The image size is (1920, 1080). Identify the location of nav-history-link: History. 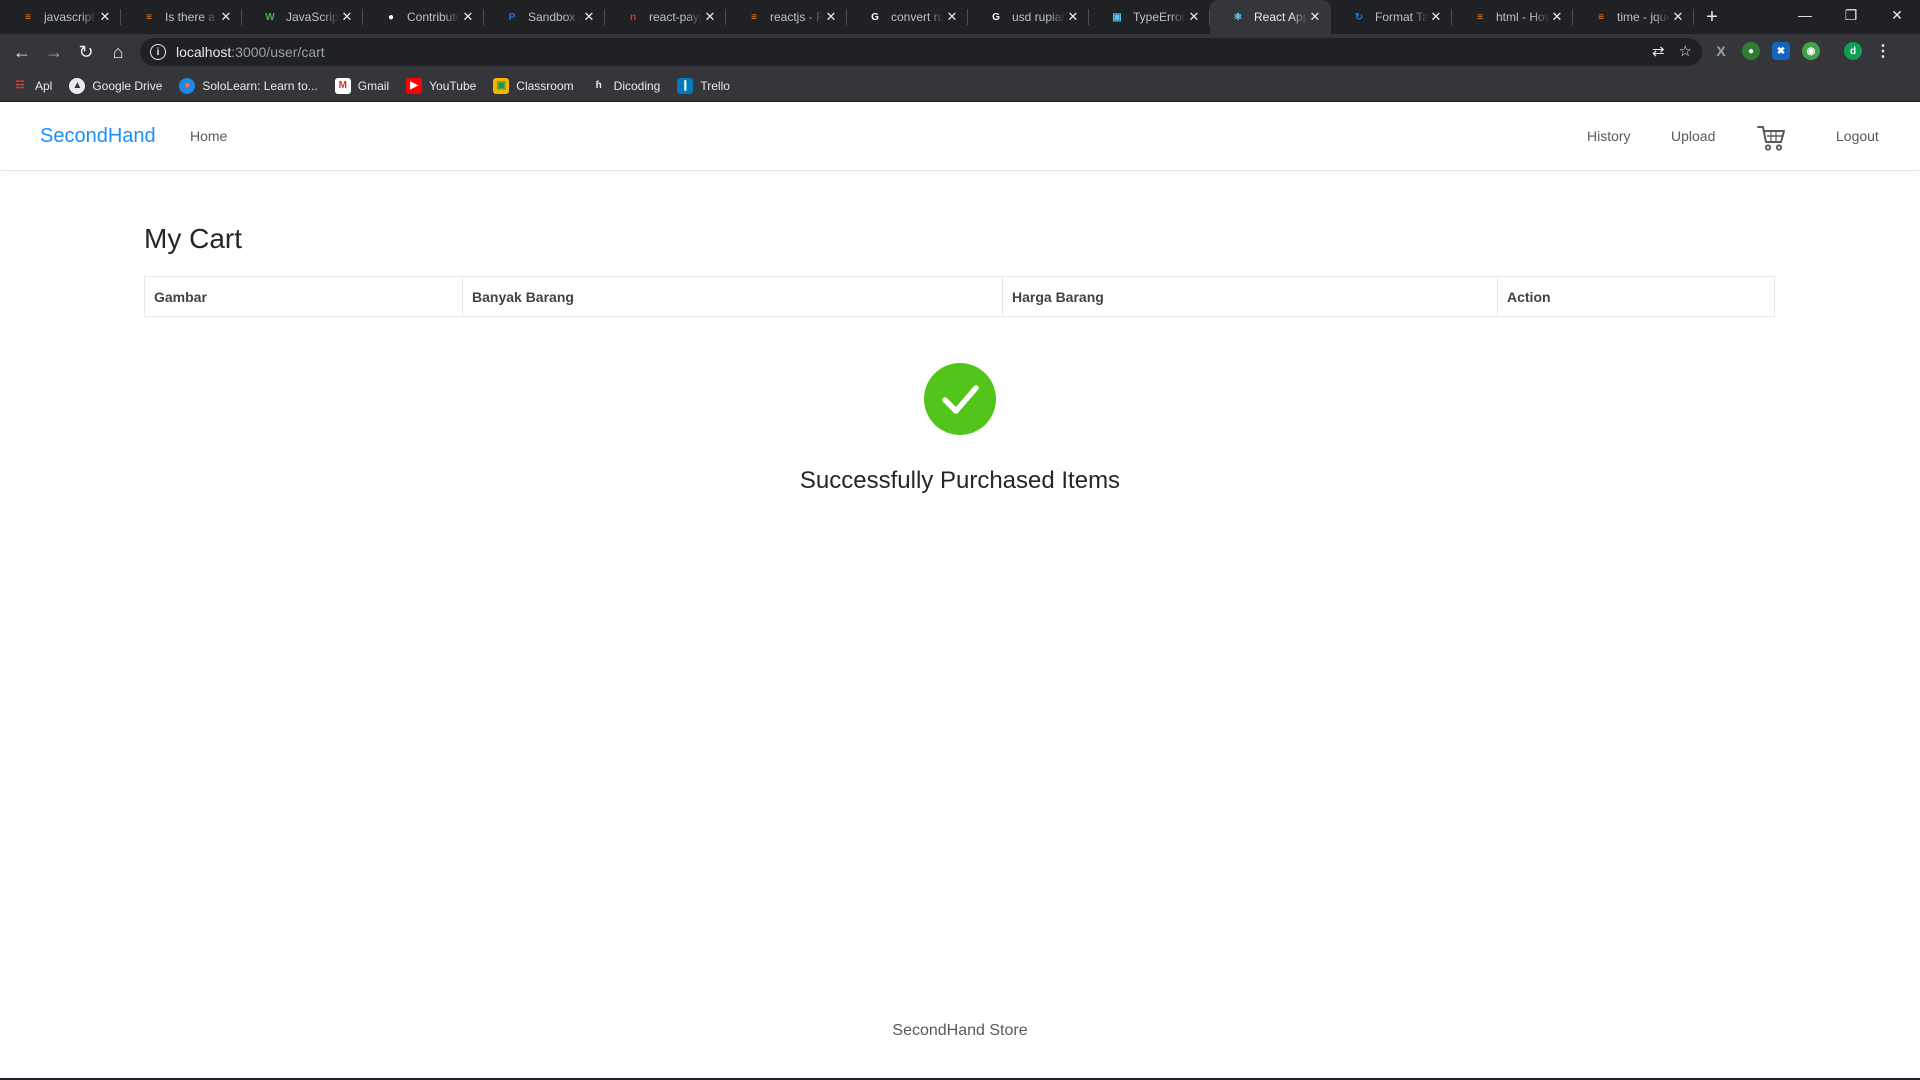
(1609, 136).